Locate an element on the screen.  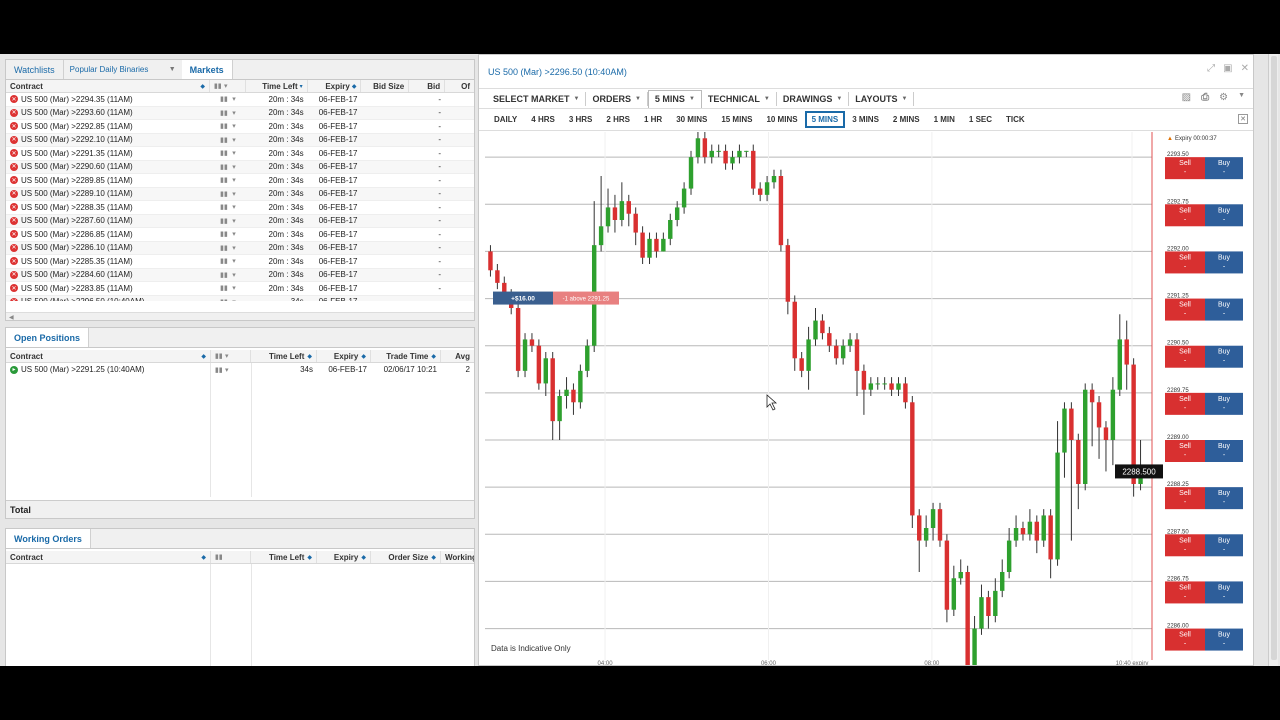
row-contract: ✕US 500 (Mar) >2296.50 (10:40AM) is located at coordinates (108, 298).